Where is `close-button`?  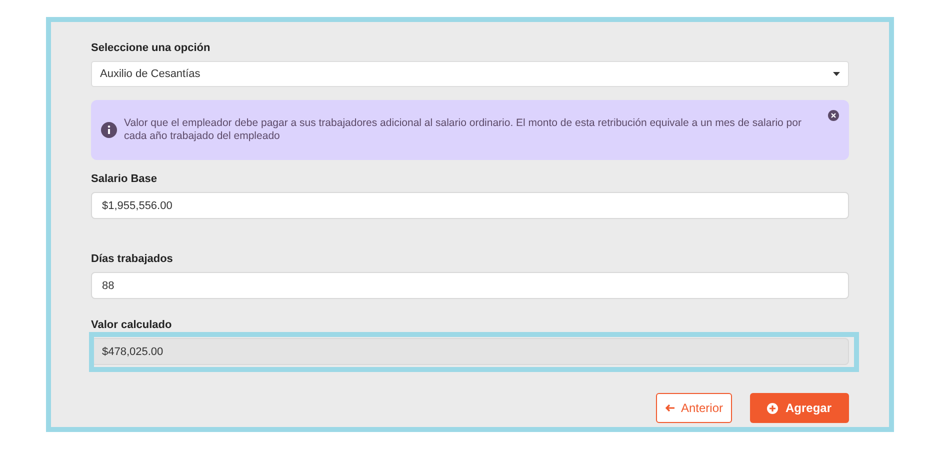 close-button is located at coordinates (833, 115).